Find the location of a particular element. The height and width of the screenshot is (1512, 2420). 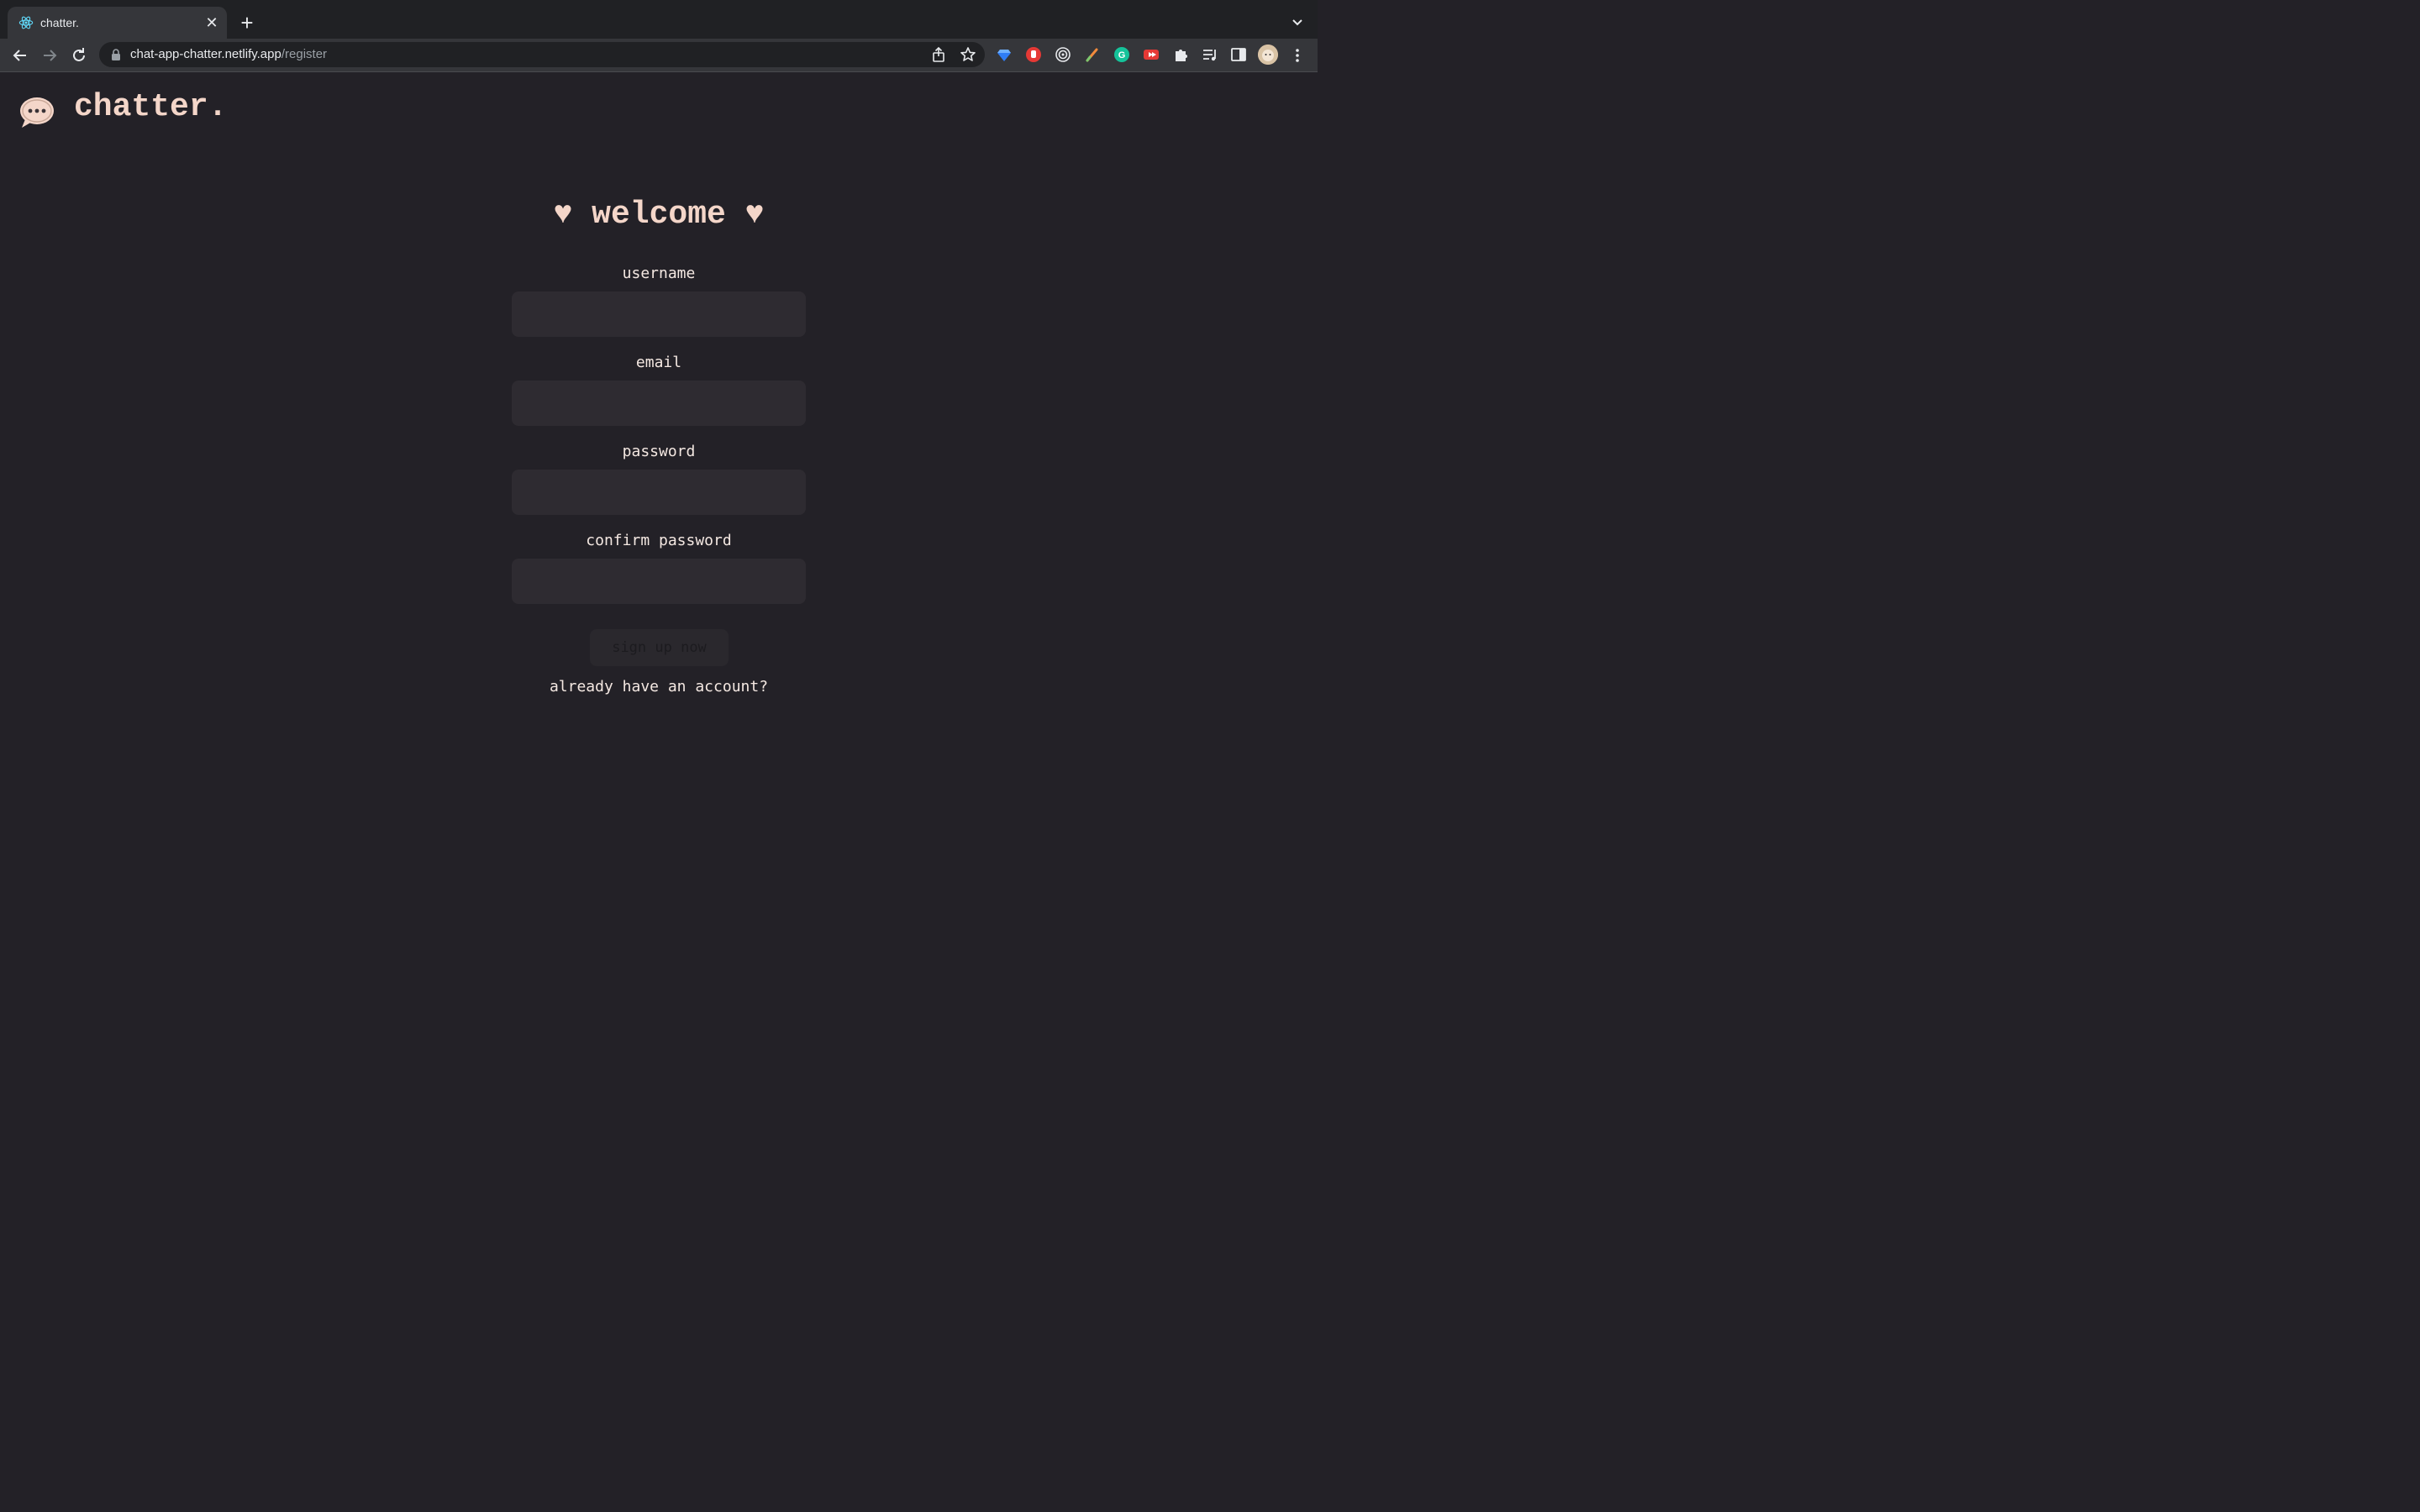

browser-tab: chatter. ✕ is located at coordinates (117, 23).